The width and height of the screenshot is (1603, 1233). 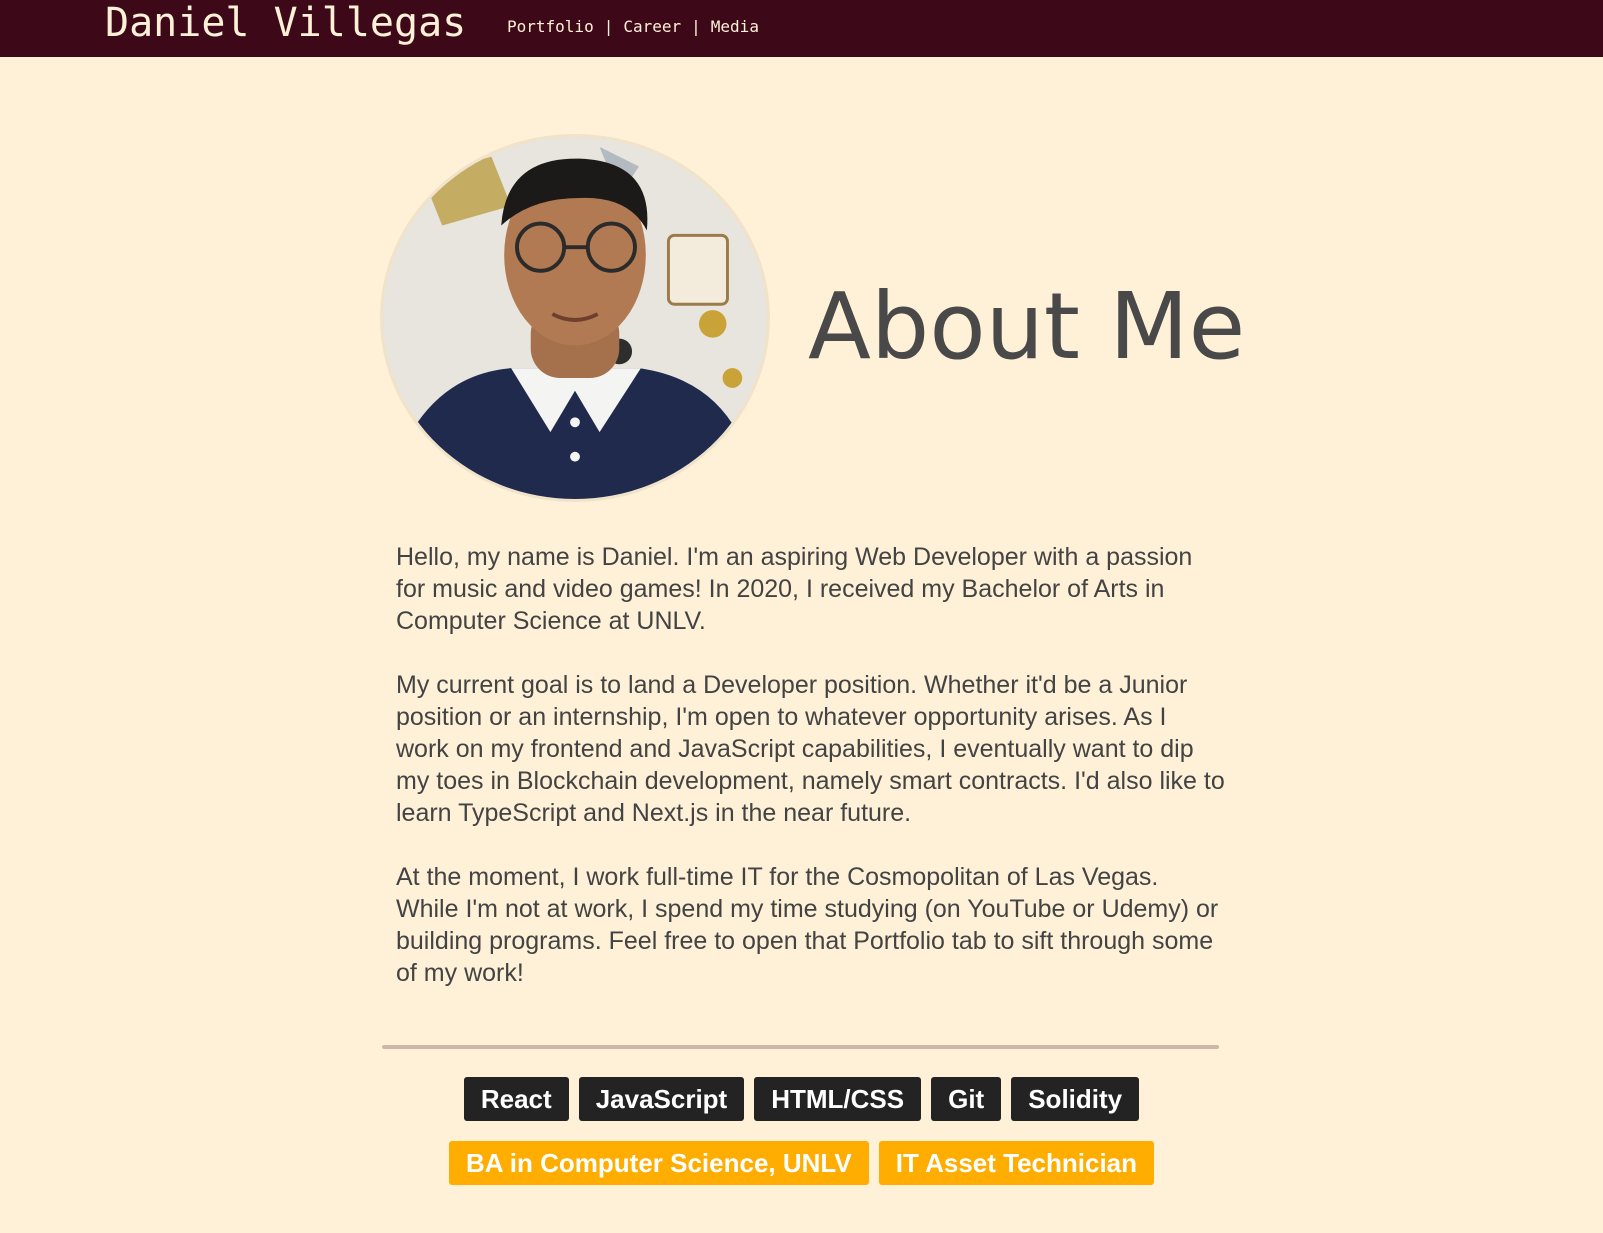 I want to click on main-nav: Portfolio | Career | Media, so click(x=633, y=27).